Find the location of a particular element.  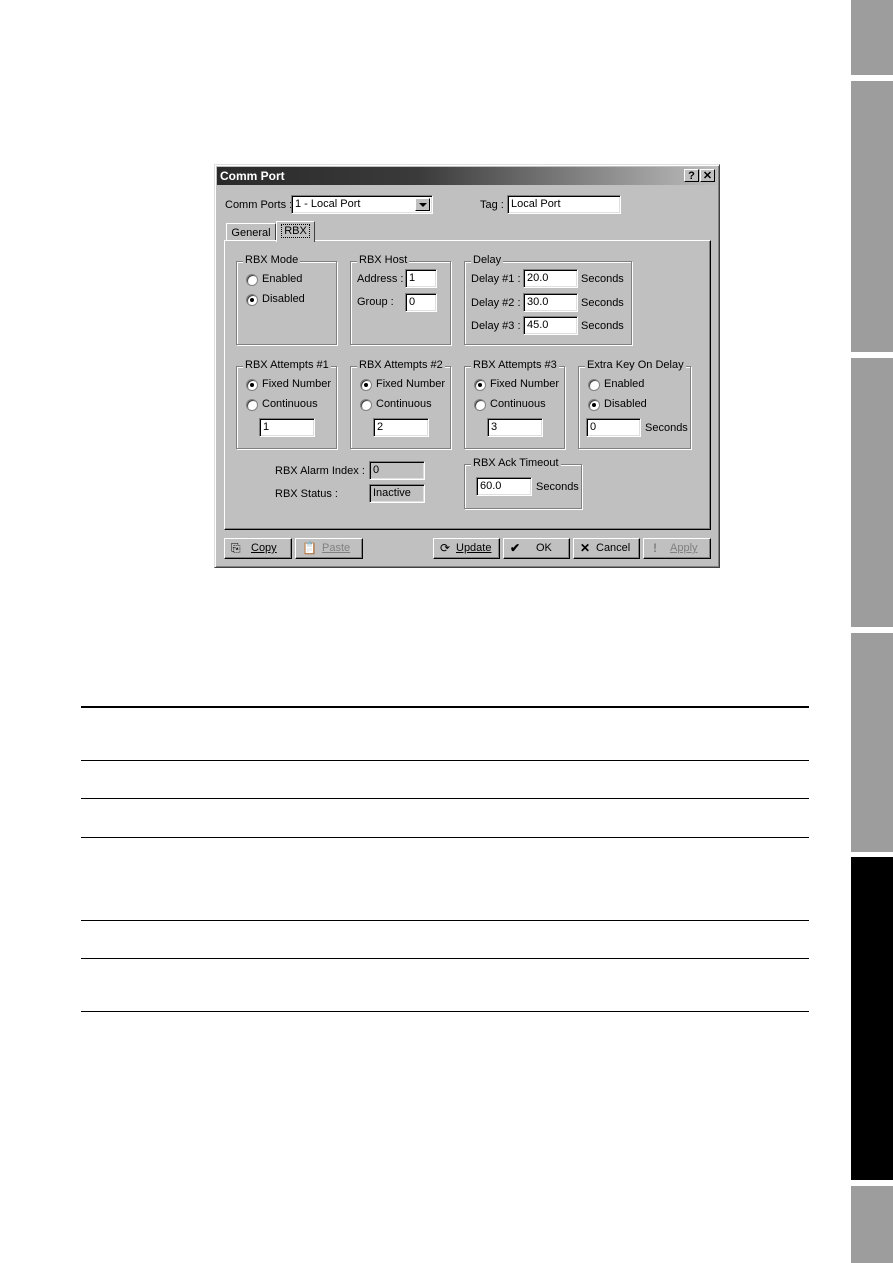

delay-2-label: Delay #2 : is located at coordinates (496, 303).